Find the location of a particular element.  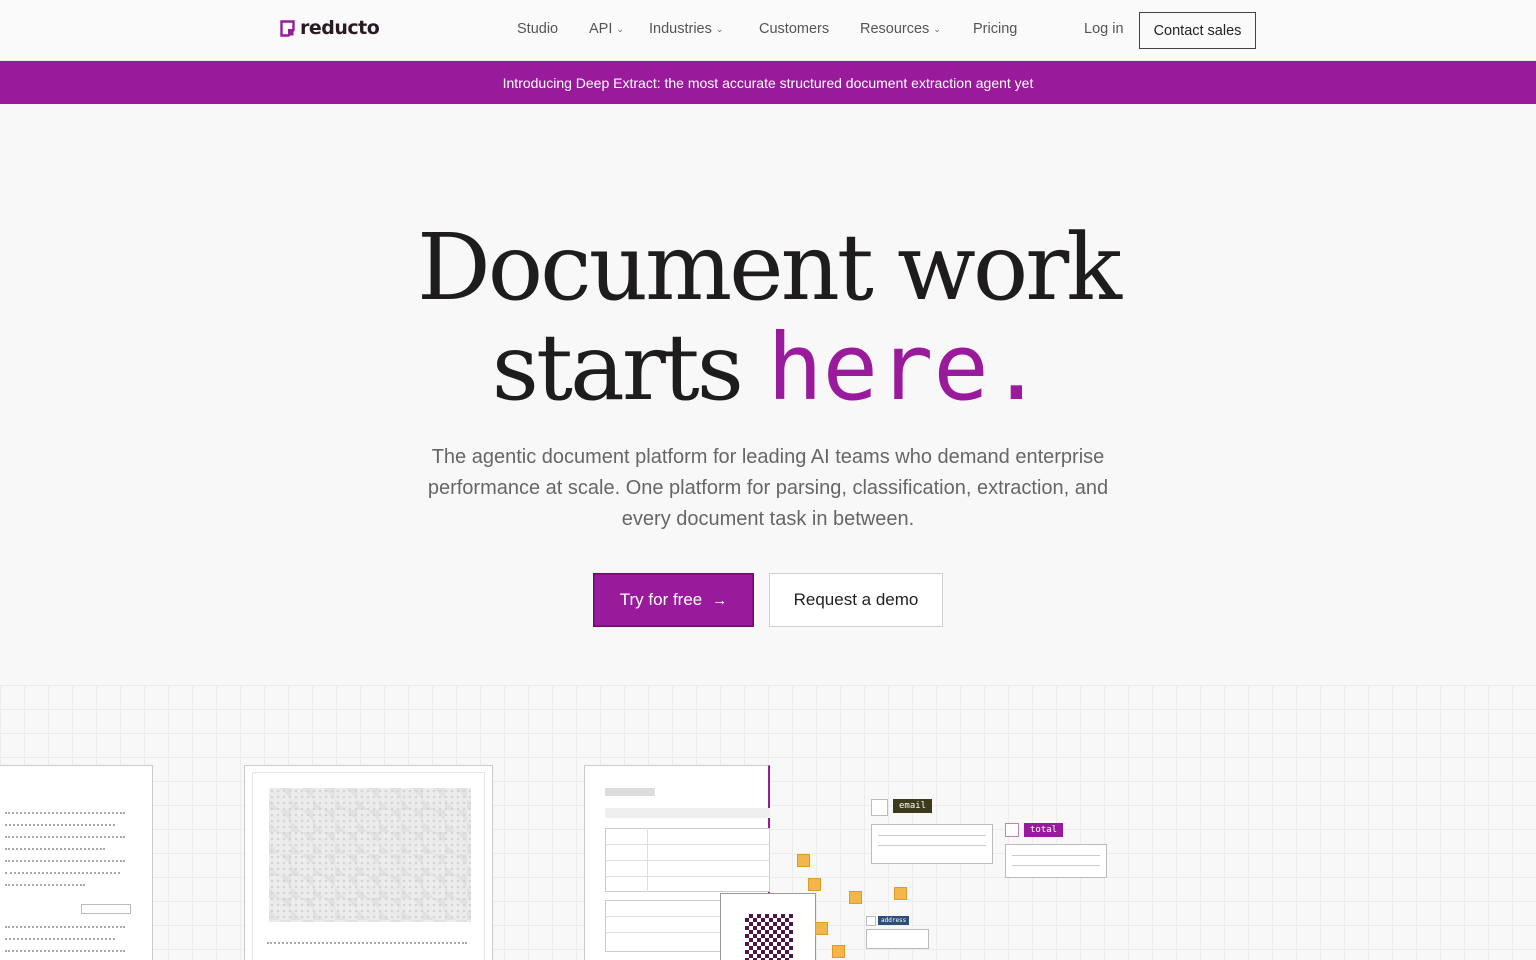

brand-name: reducto is located at coordinates (340, 28).